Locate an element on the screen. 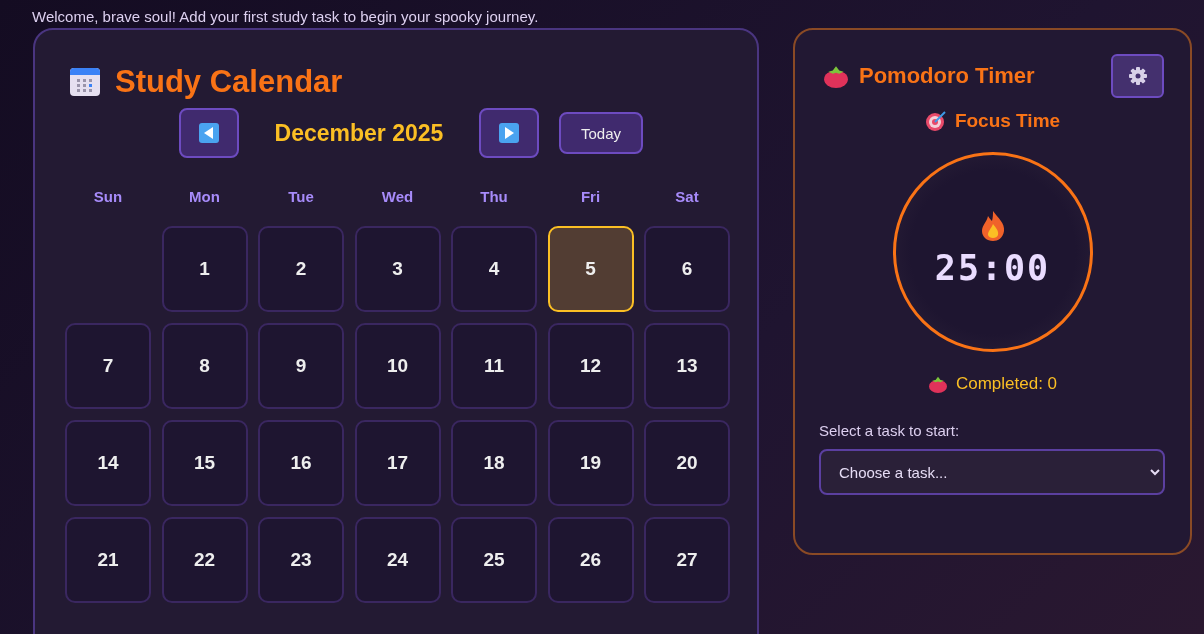 This screenshot has width=1204, height=634. weekday-label: Thu is located at coordinates (494, 196).